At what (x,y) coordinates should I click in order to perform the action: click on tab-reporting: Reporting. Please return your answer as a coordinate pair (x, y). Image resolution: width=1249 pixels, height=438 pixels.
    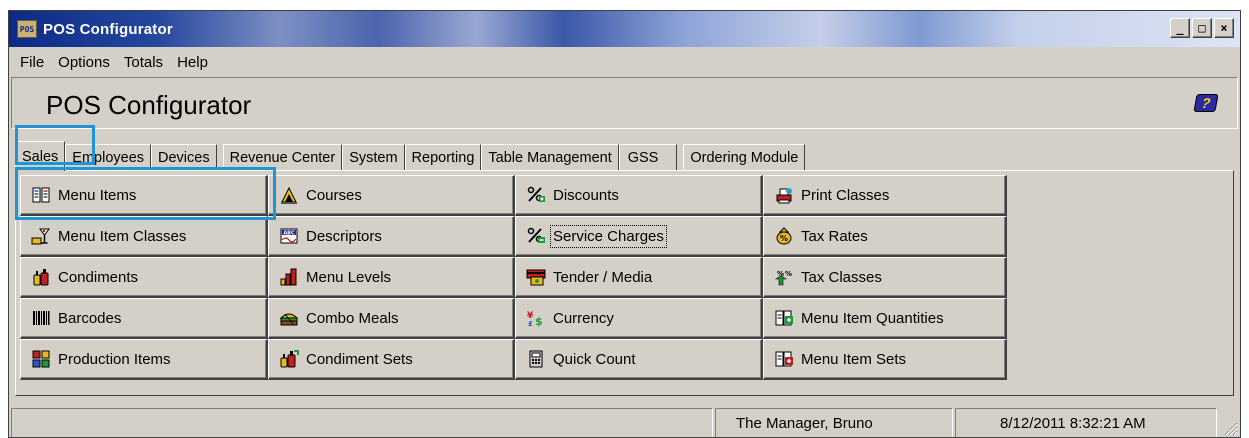
    Looking at the image, I should click on (443, 157).